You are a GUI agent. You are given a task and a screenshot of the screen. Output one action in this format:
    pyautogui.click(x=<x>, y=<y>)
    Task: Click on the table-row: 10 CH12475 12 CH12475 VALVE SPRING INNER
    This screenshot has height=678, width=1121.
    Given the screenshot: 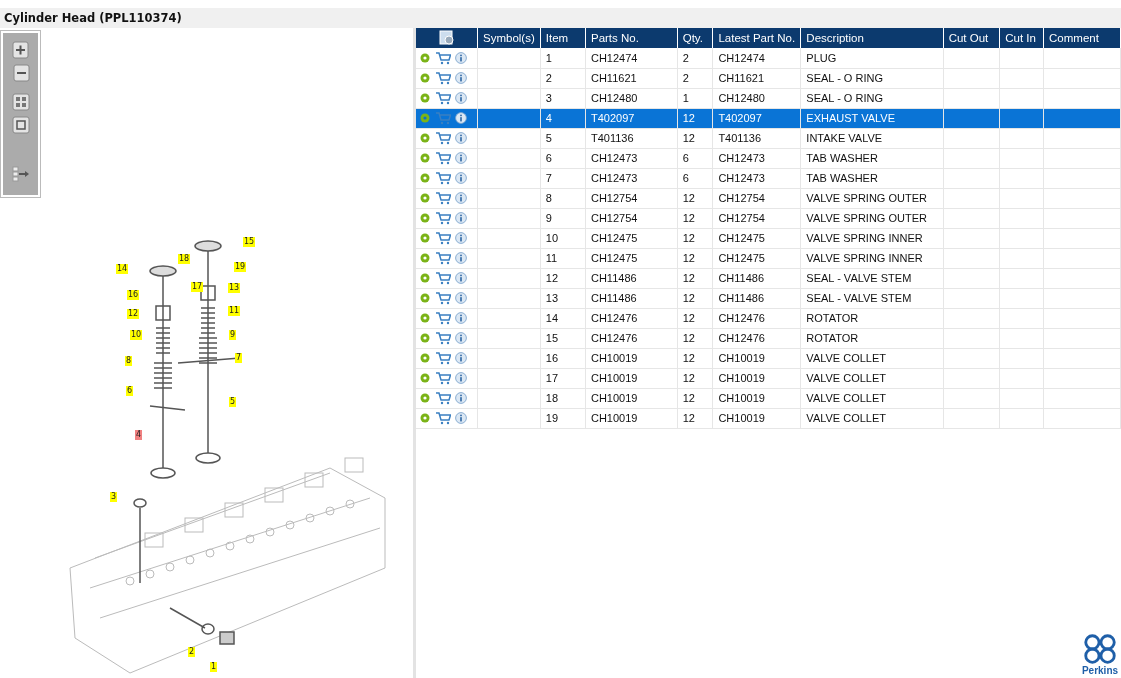 What is the action you would take?
    pyautogui.click(x=768, y=238)
    